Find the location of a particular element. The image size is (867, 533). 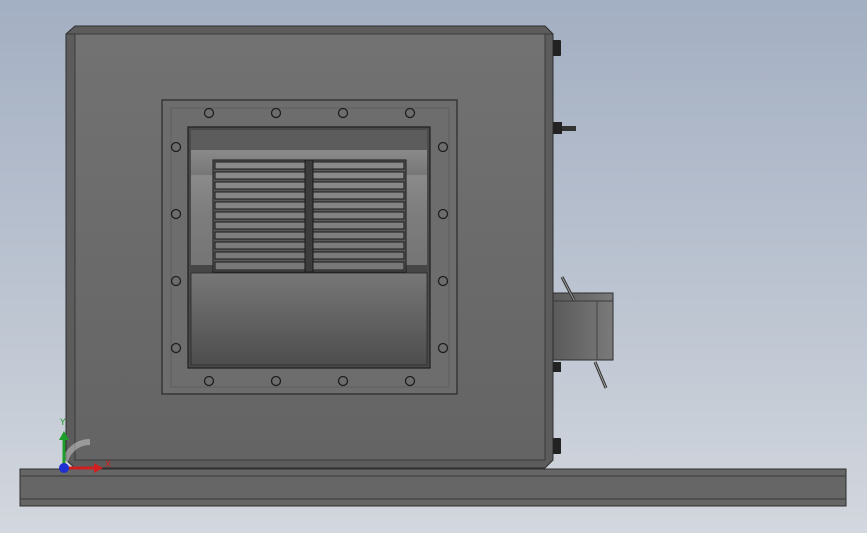

z-axis-dot is located at coordinates (64, 468).